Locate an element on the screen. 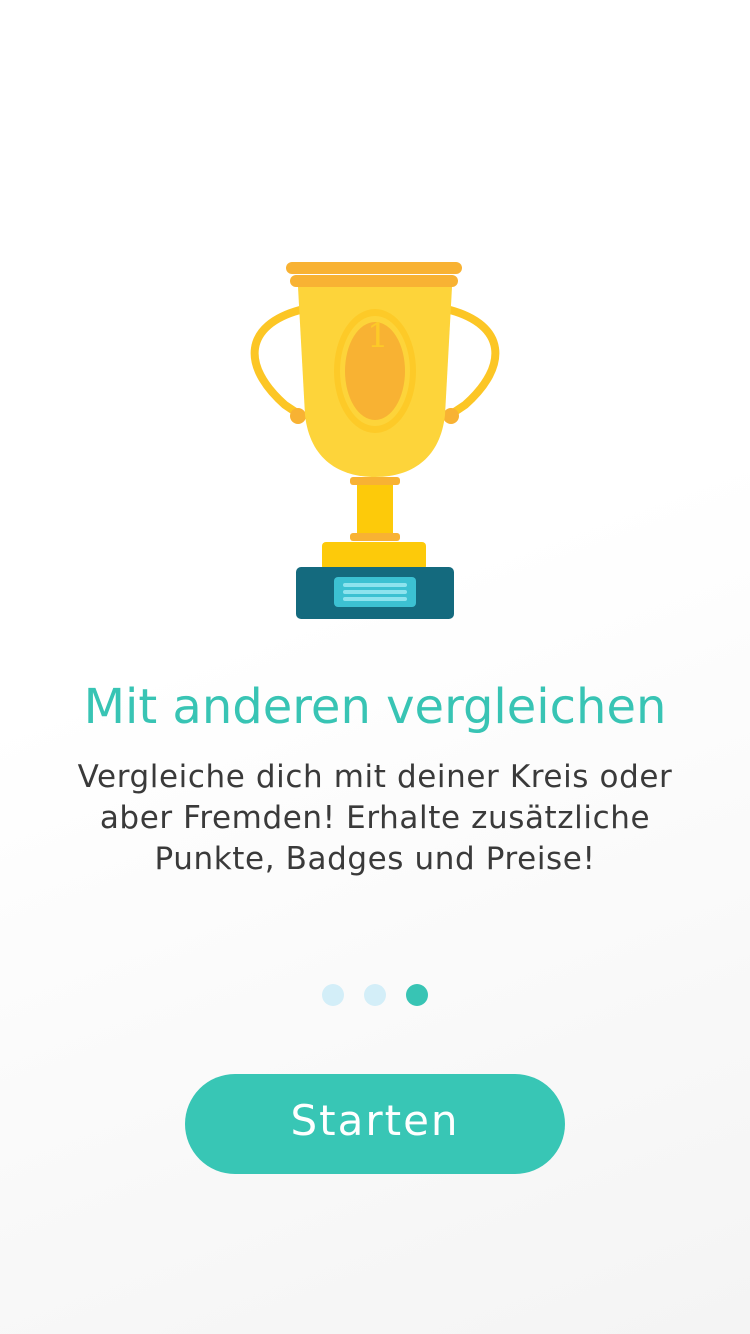 The image size is (750, 1334). page-indicator is located at coordinates (375, 995).